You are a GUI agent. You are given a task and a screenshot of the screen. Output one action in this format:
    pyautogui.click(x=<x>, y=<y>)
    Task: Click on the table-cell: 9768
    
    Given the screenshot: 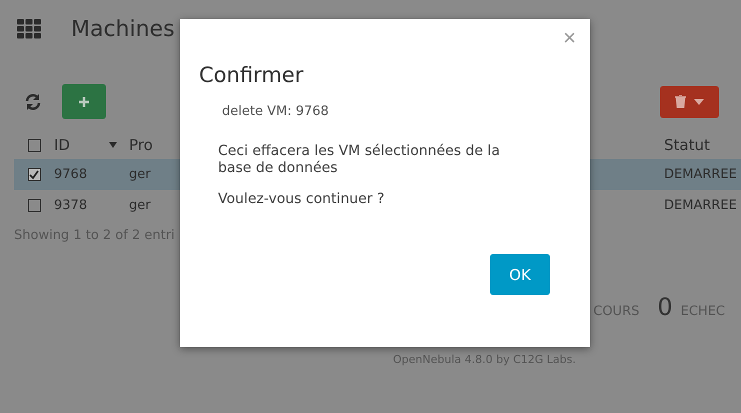 What is the action you would take?
    pyautogui.click(x=71, y=174)
    